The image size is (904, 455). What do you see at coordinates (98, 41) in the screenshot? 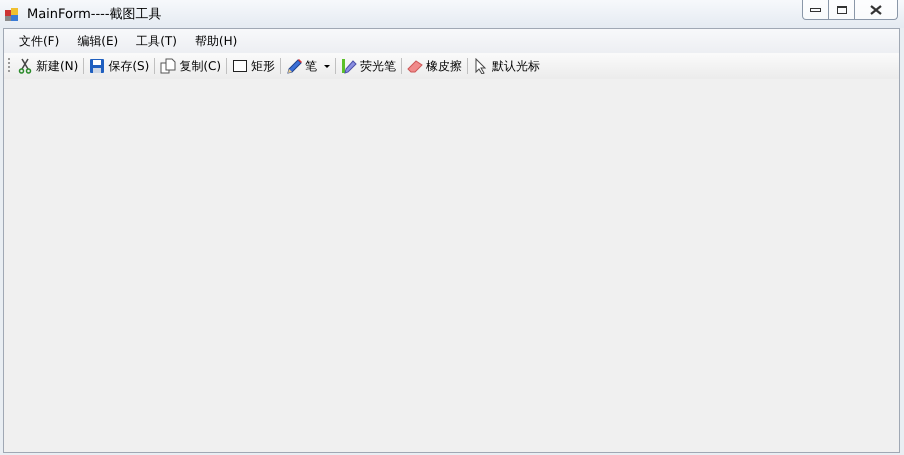
I see `menu-item: 编辑(E)` at bounding box center [98, 41].